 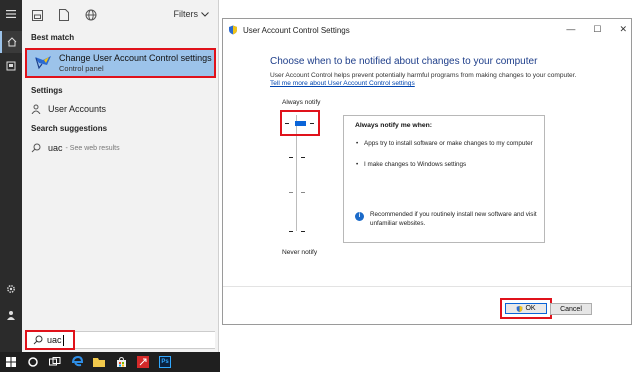 I want to click on filters-dropdown: Filters, so click(x=192, y=14).